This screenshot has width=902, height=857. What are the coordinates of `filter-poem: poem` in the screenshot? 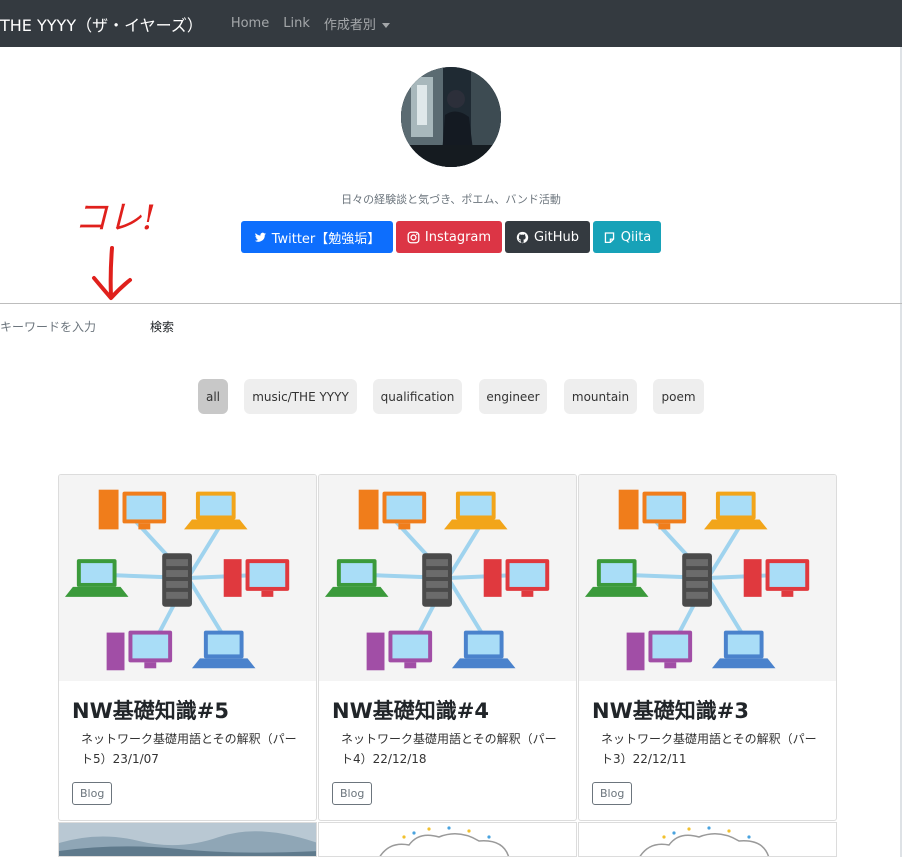 It's located at (678, 396).